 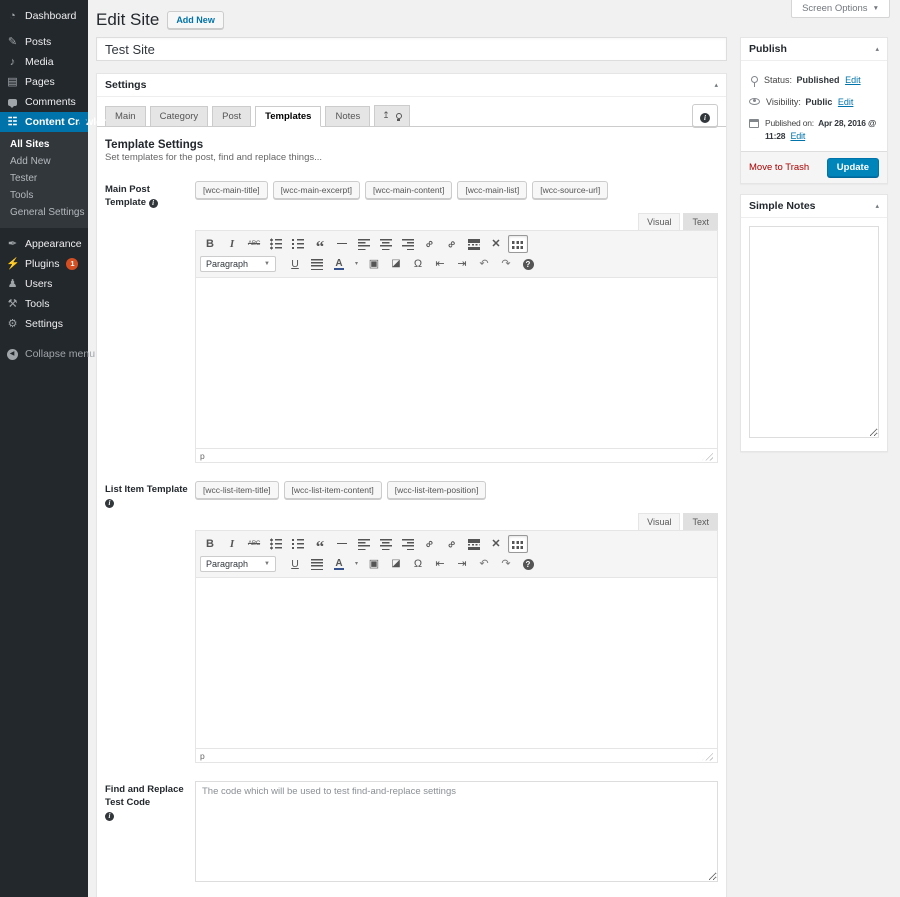 I want to click on move-to-trash-link: Move to Trash, so click(x=779, y=167).